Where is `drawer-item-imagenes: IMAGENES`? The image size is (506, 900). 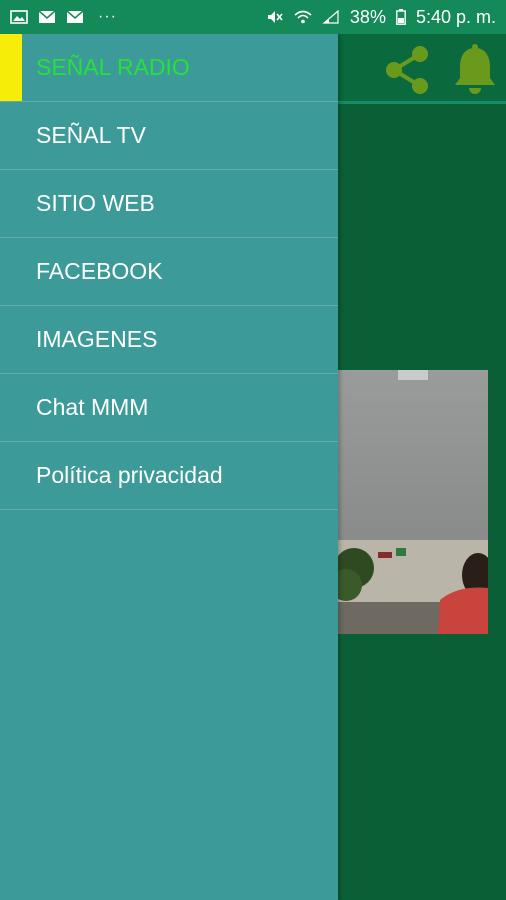 drawer-item-imagenes: IMAGENES is located at coordinates (169, 340).